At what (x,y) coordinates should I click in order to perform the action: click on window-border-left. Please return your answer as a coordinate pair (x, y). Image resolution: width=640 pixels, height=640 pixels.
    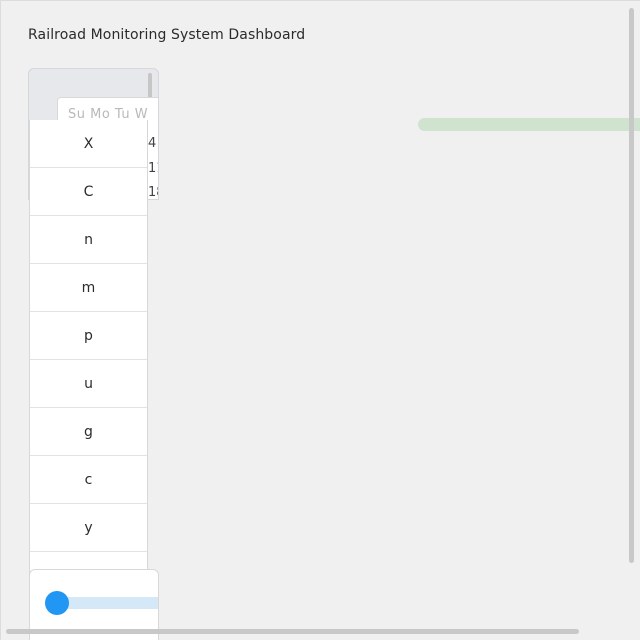
    Looking at the image, I should click on (0, 320).